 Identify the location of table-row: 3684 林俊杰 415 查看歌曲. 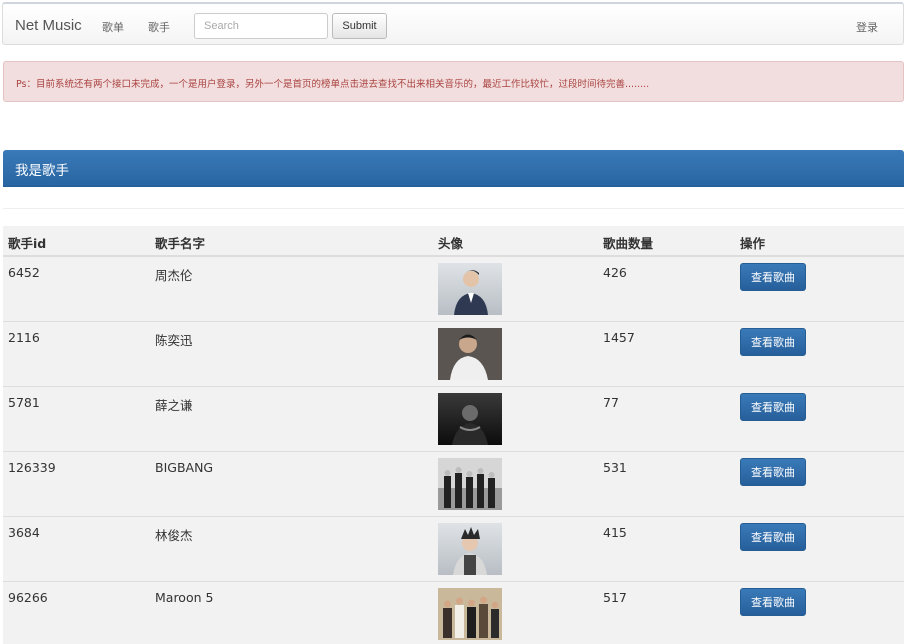
(453, 549).